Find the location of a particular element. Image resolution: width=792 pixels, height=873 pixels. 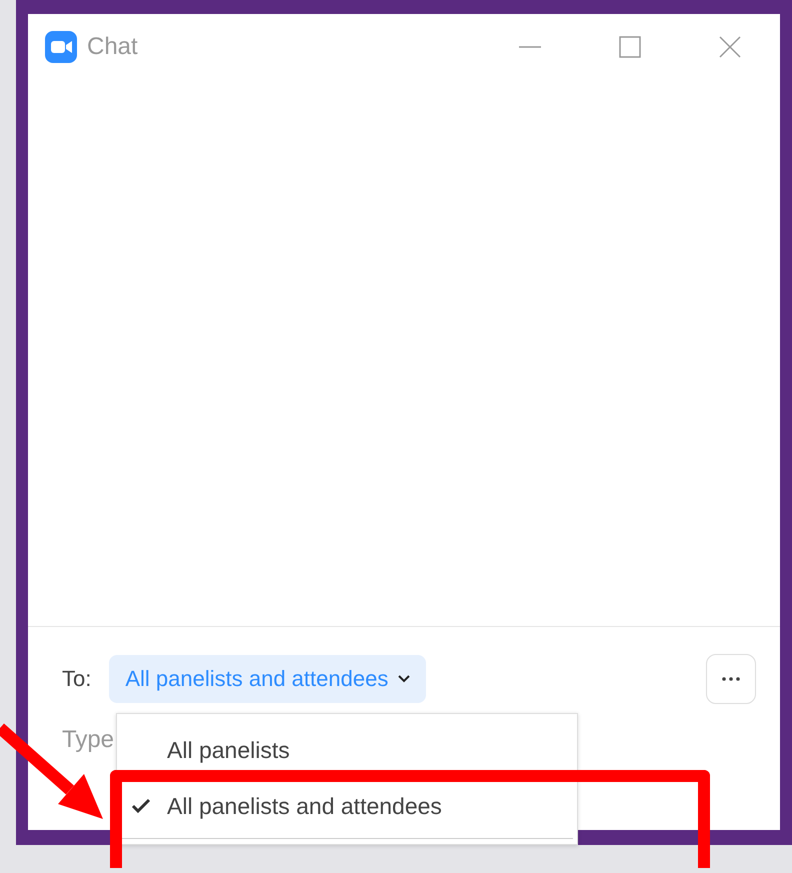

chevron-down-icon is located at coordinates (404, 679).